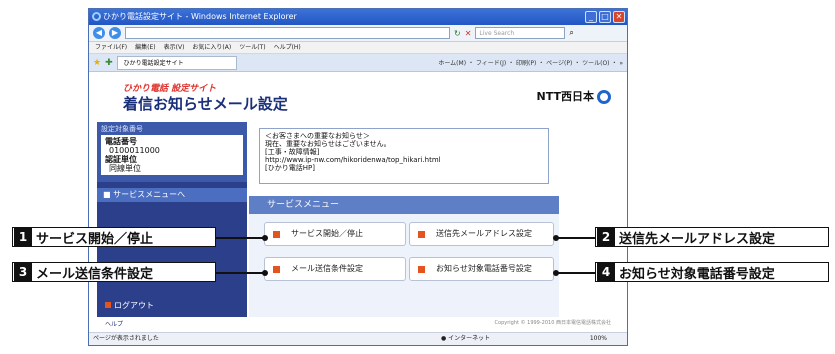 The image size is (835, 354). I want to click on forward-icon: ▶, so click(115, 33).